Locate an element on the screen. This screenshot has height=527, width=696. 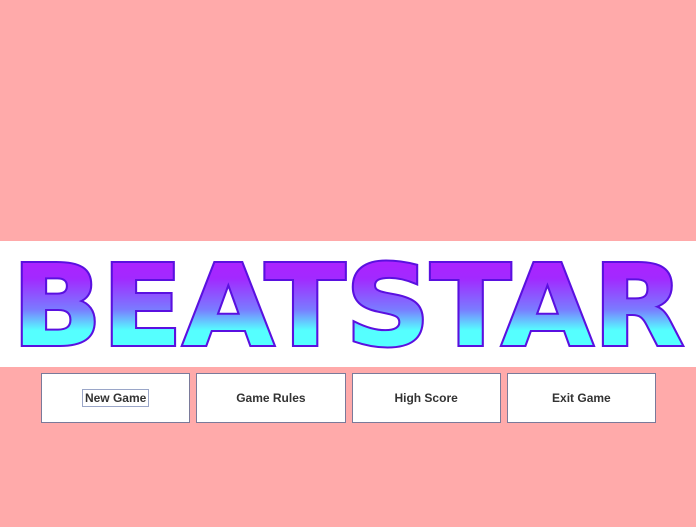
main-menu: New Game Game Rules High Score Exit Game is located at coordinates (348, 398).